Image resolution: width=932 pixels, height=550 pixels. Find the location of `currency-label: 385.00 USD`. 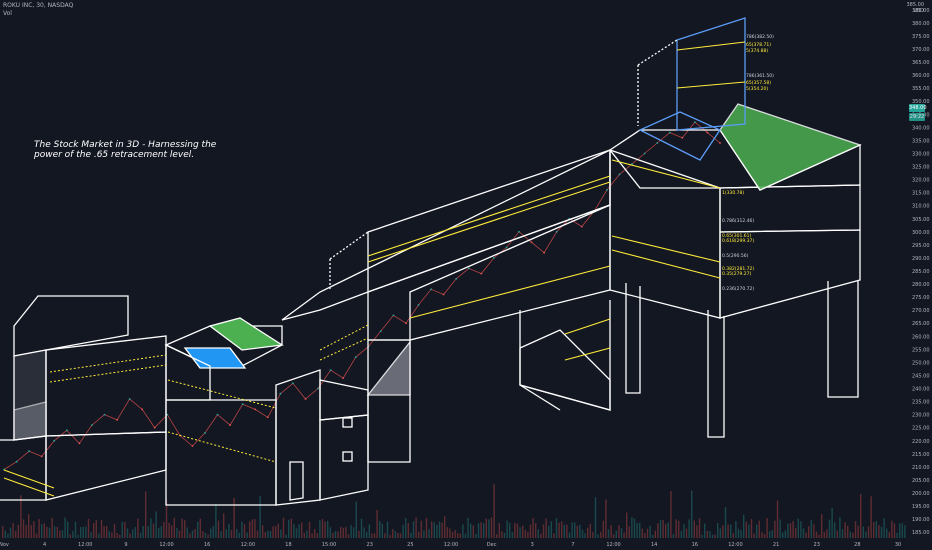

currency-label: 385.00 USD is located at coordinates (916, 8).